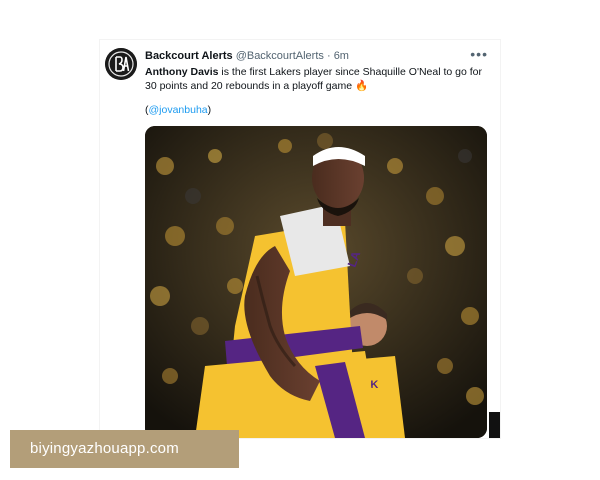  Describe the element at coordinates (280, 56) in the screenshot. I see `user-handle: @BackcourtAlerts` at that location.